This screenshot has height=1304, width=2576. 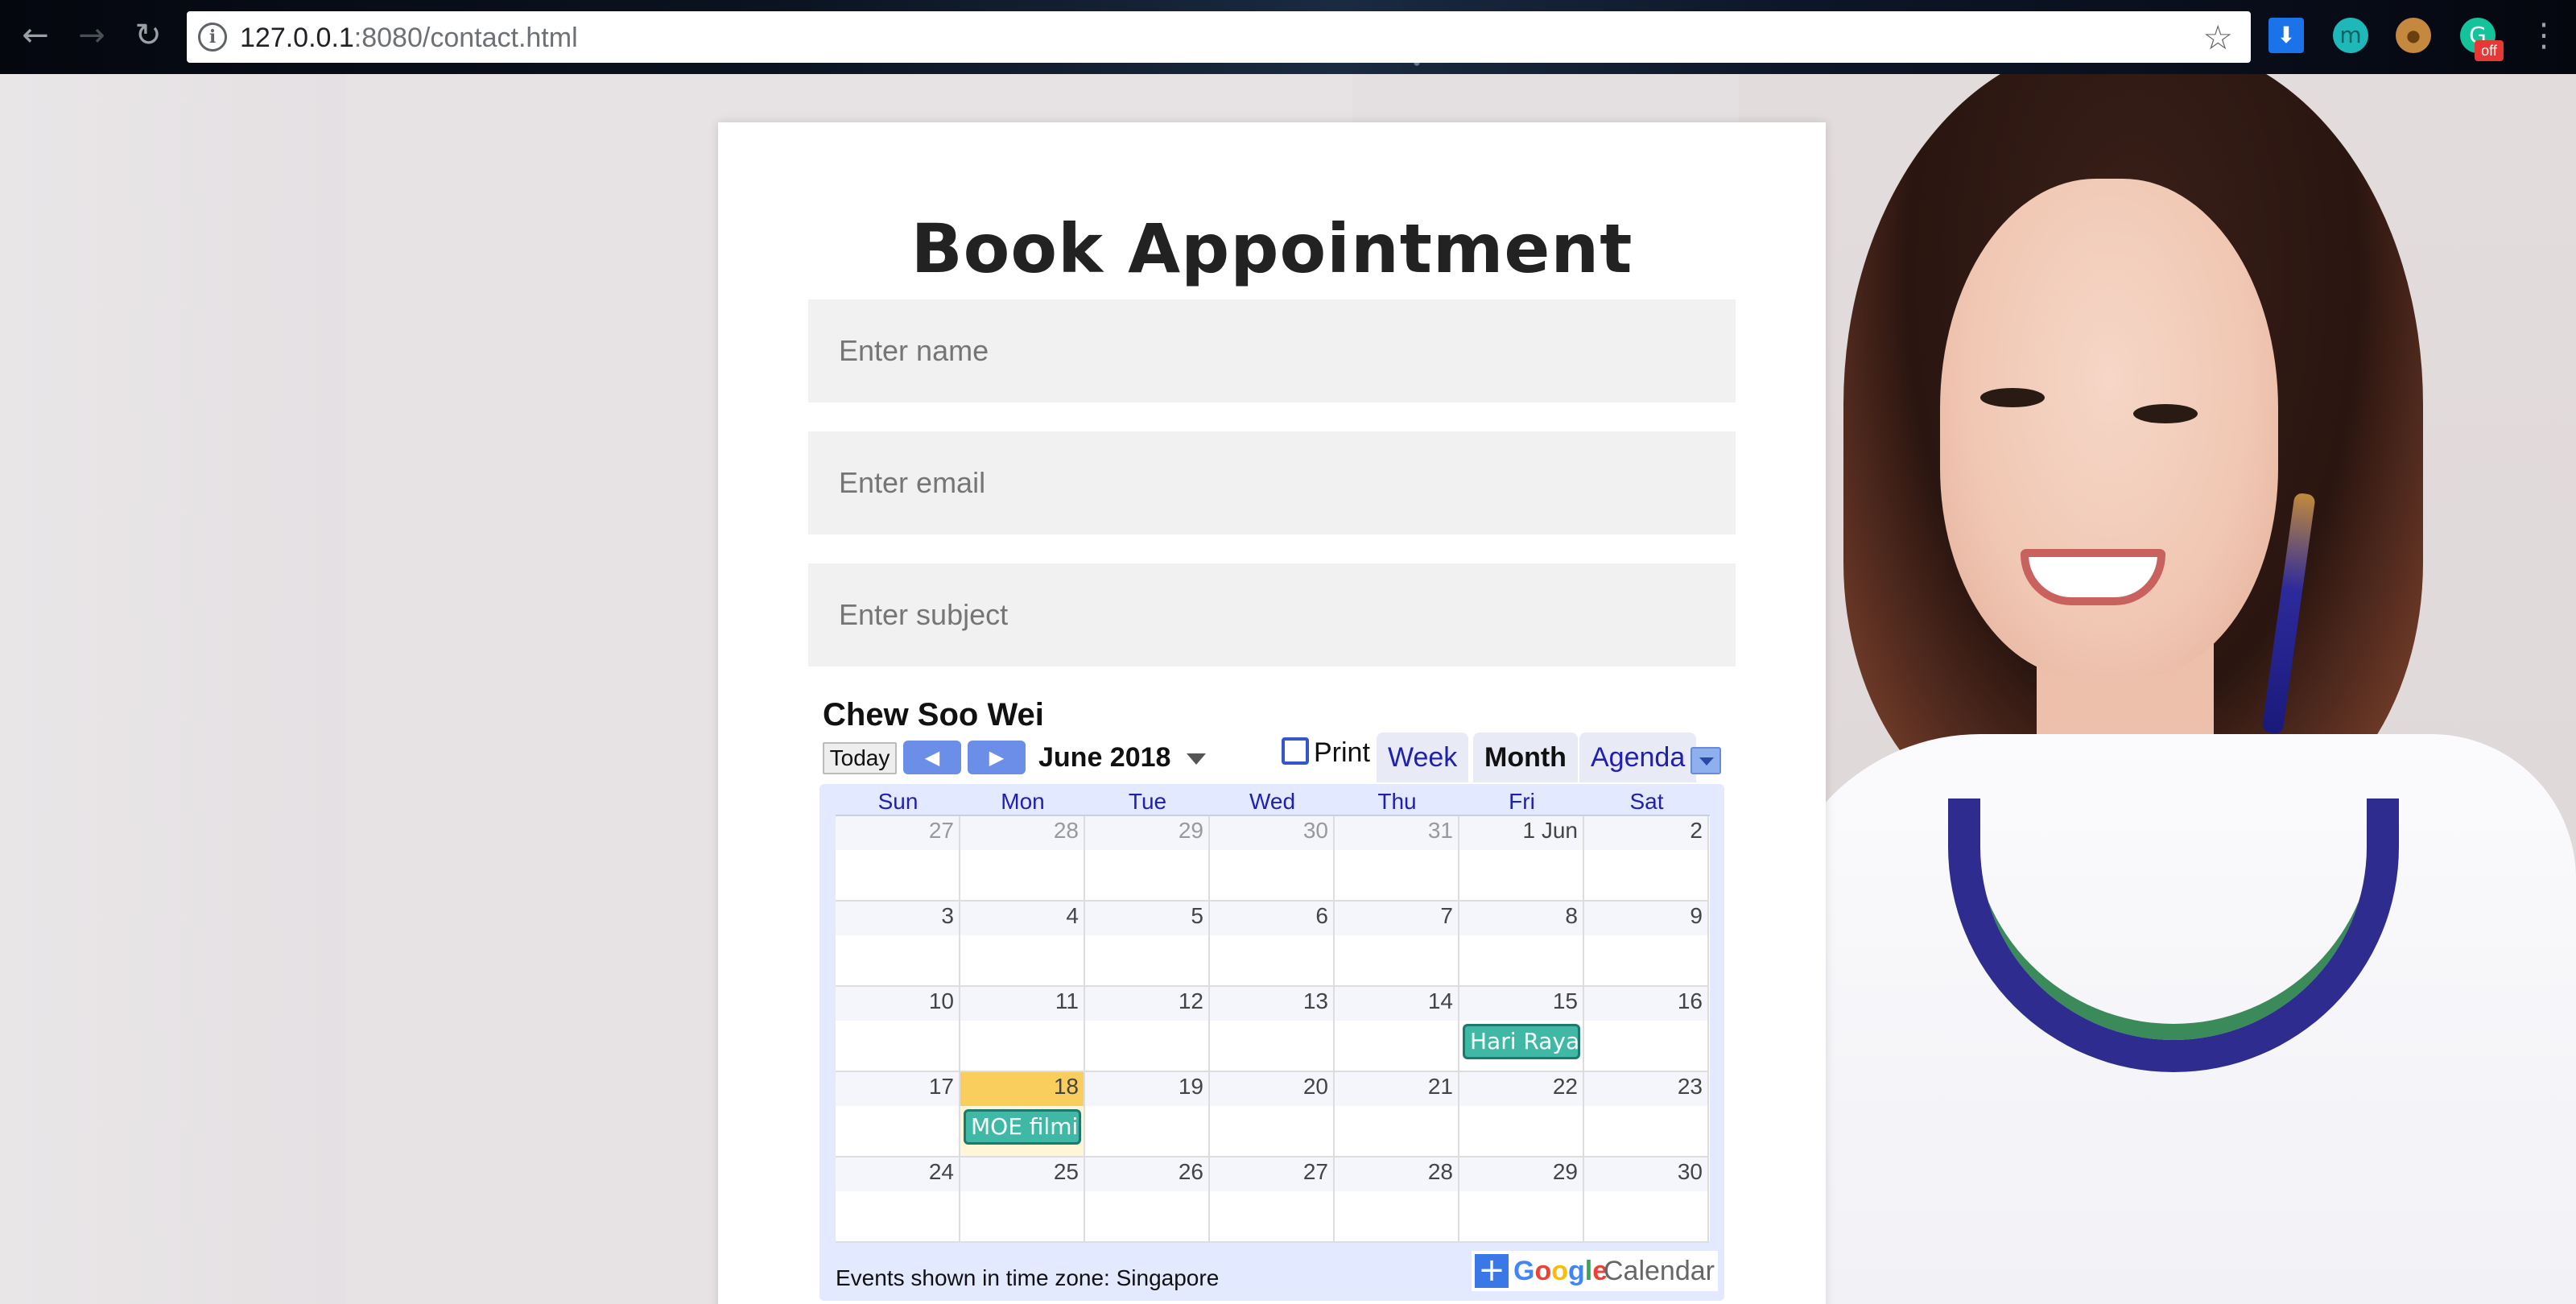 I want to click on day-cell: 17, so click(x=898, y=1115).